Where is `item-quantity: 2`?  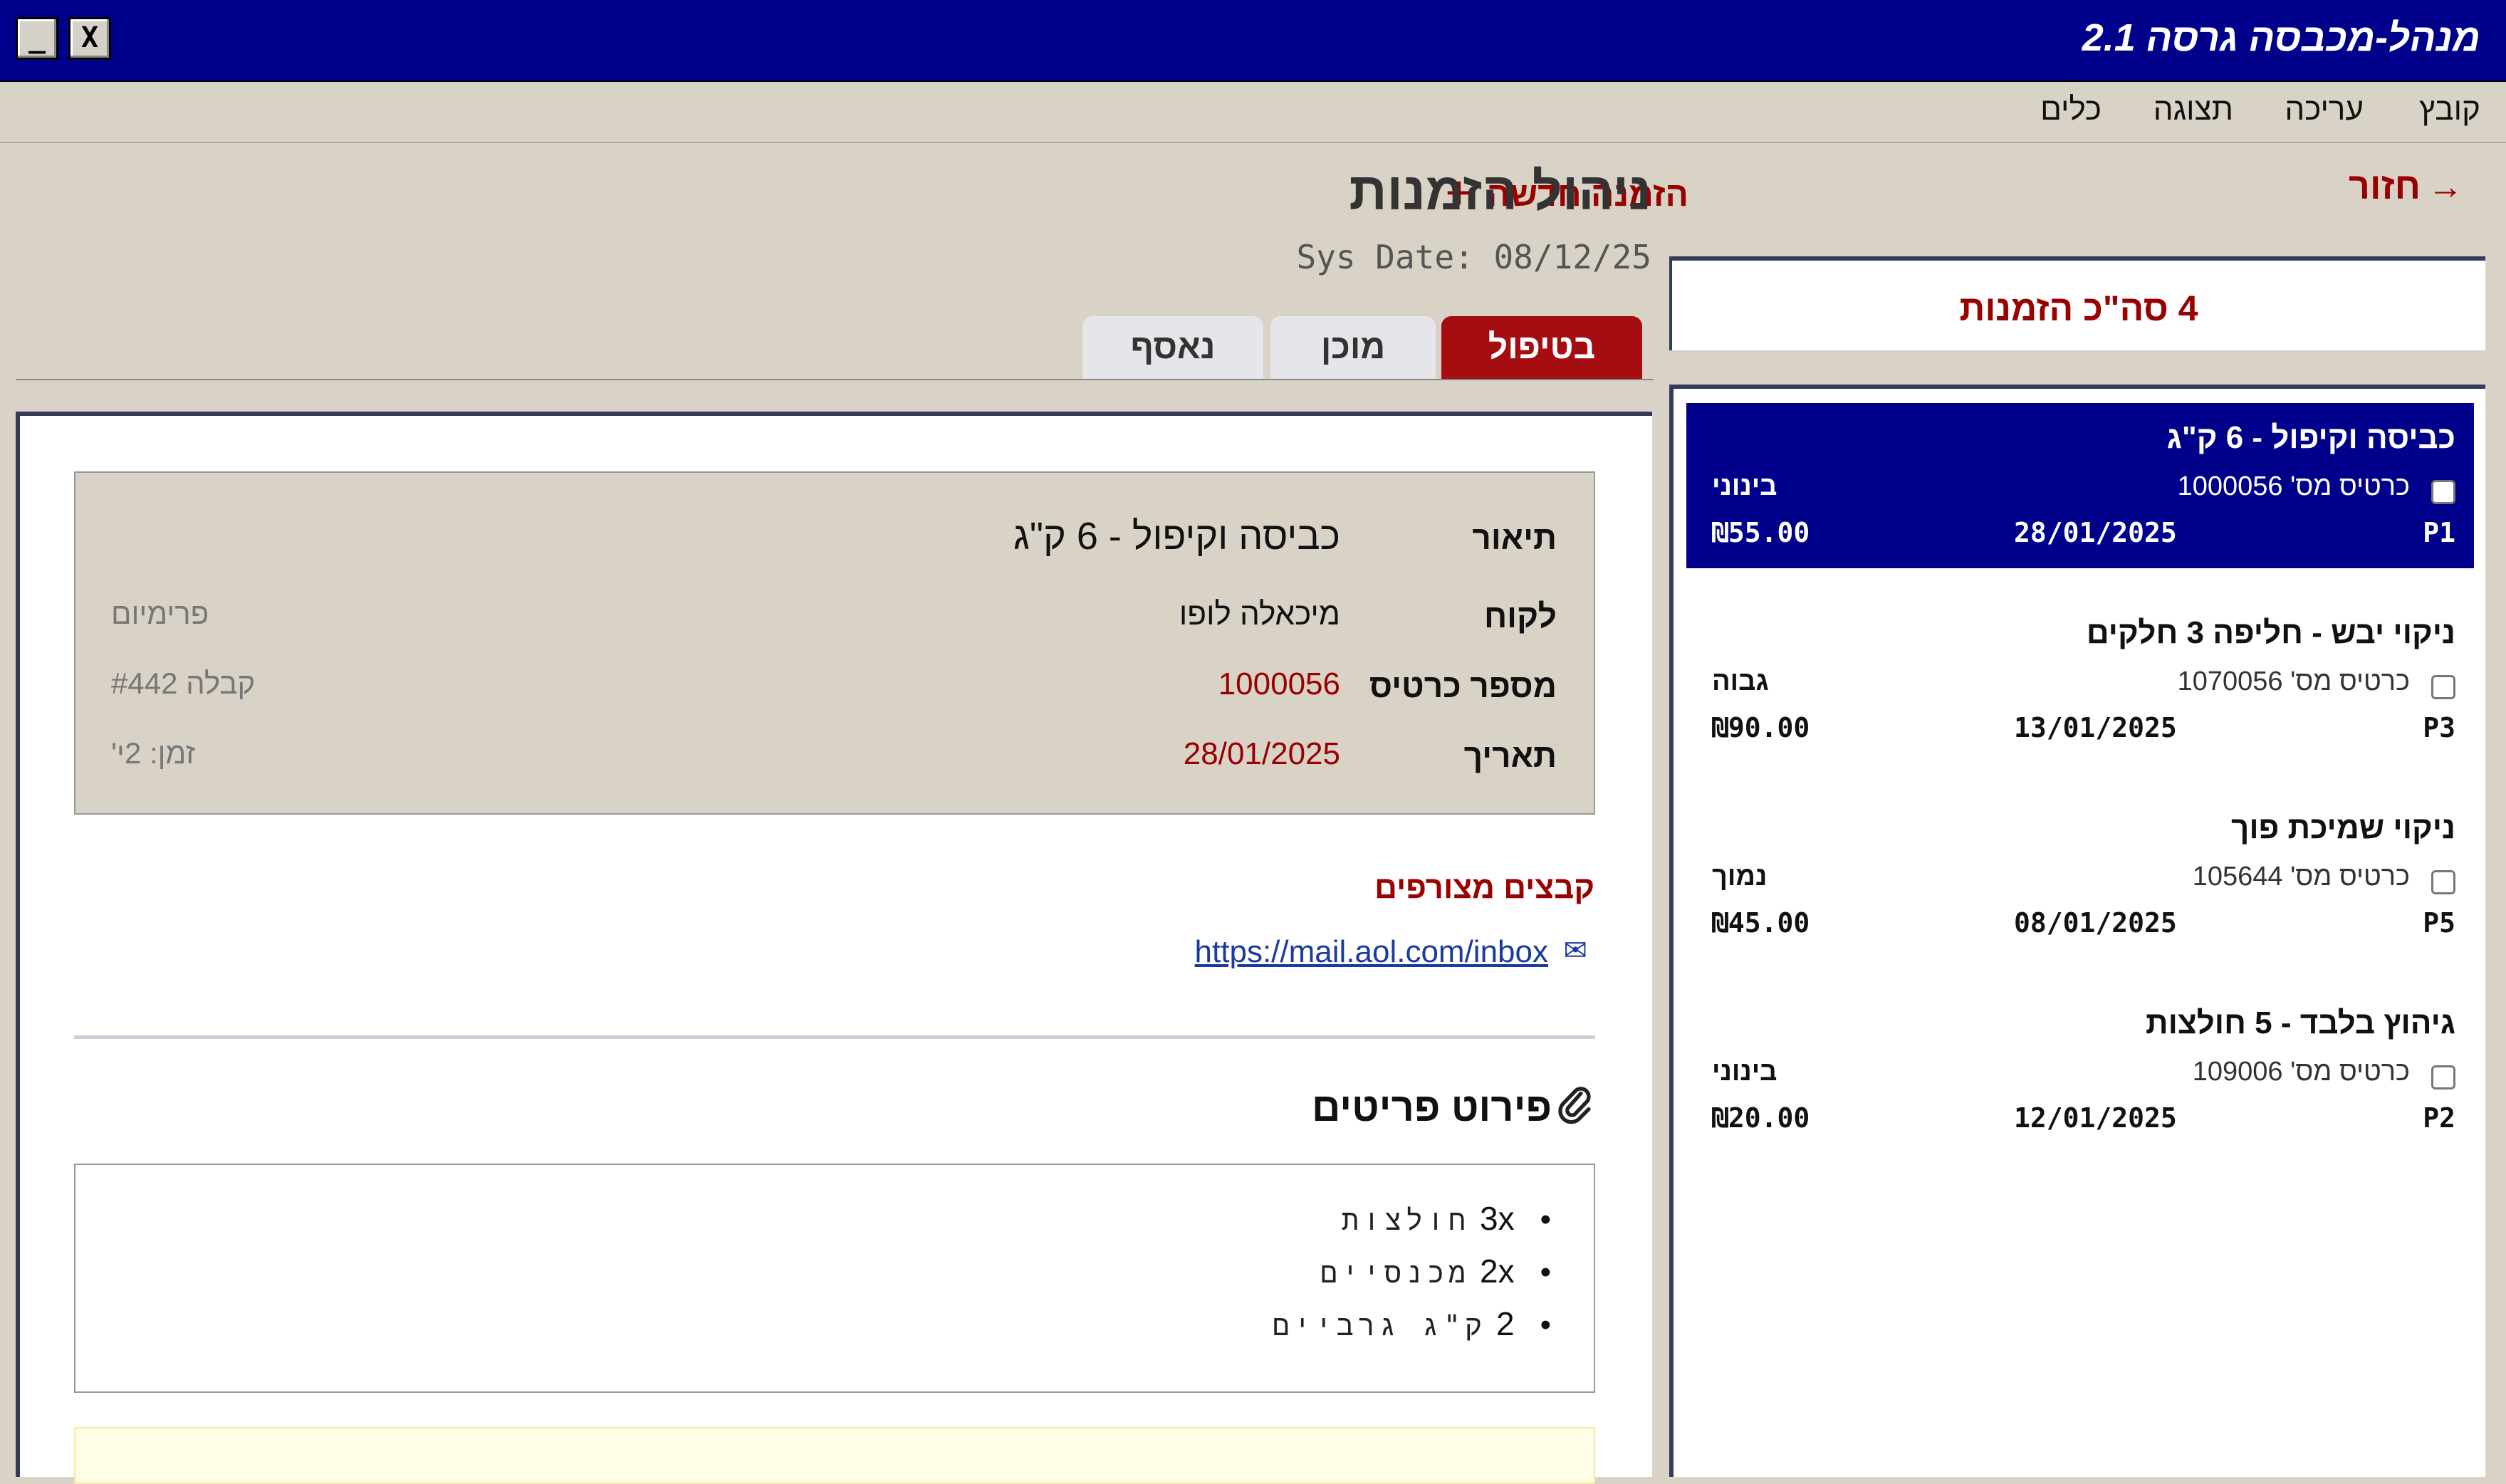 item-quantity: 2 is located at coordinates (1505, 1323).